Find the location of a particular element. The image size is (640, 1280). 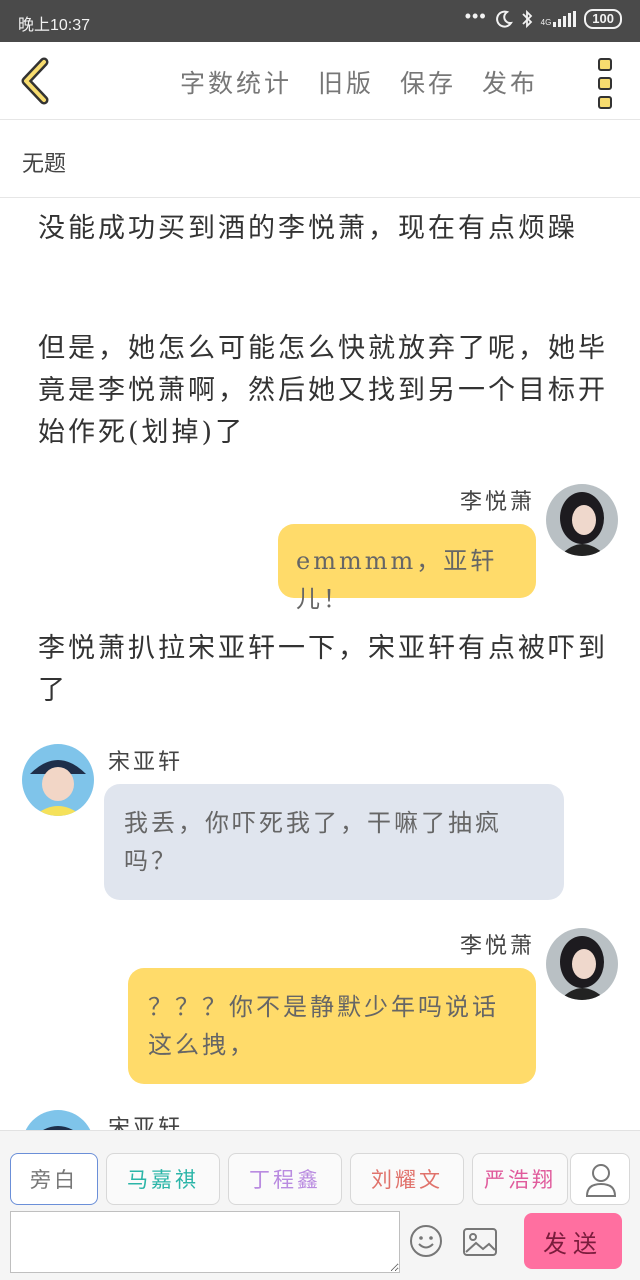

role-label: 刘耀文 is located at coordinates (407, 1180).